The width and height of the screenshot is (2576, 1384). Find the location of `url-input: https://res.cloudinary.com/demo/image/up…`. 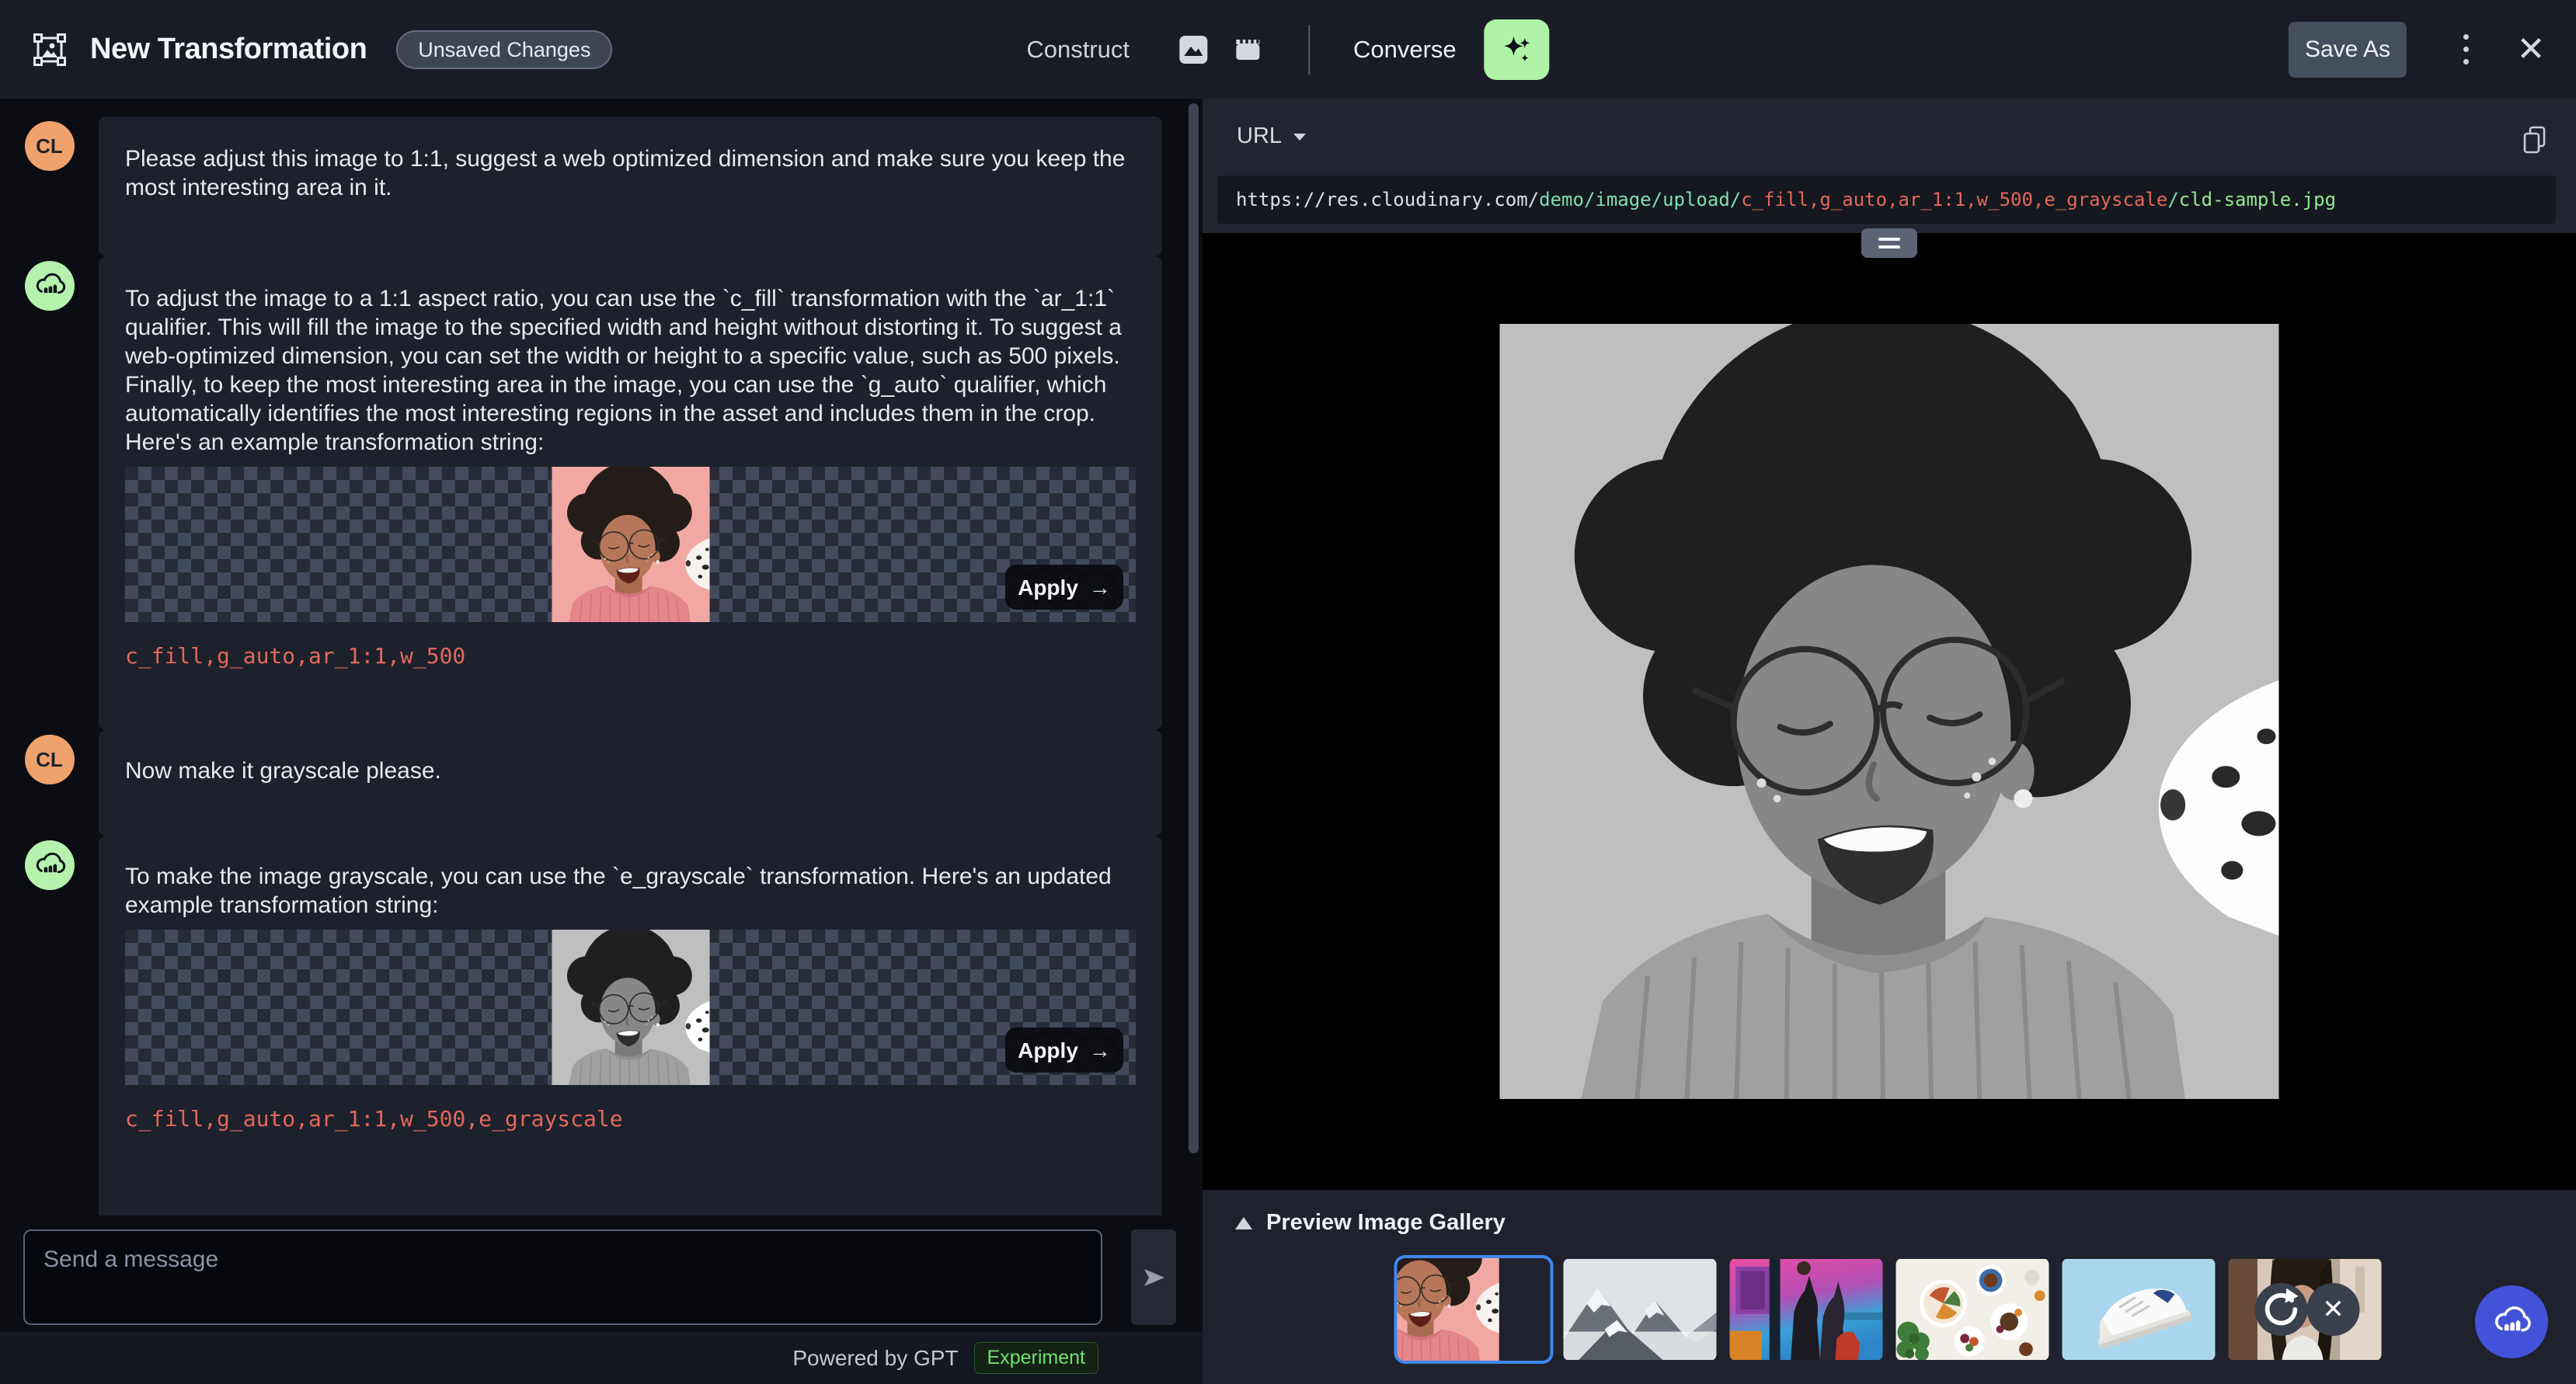

url-input: https://res.cloudinary.com/demo/image/up… is located at coordinates (1886, 200).